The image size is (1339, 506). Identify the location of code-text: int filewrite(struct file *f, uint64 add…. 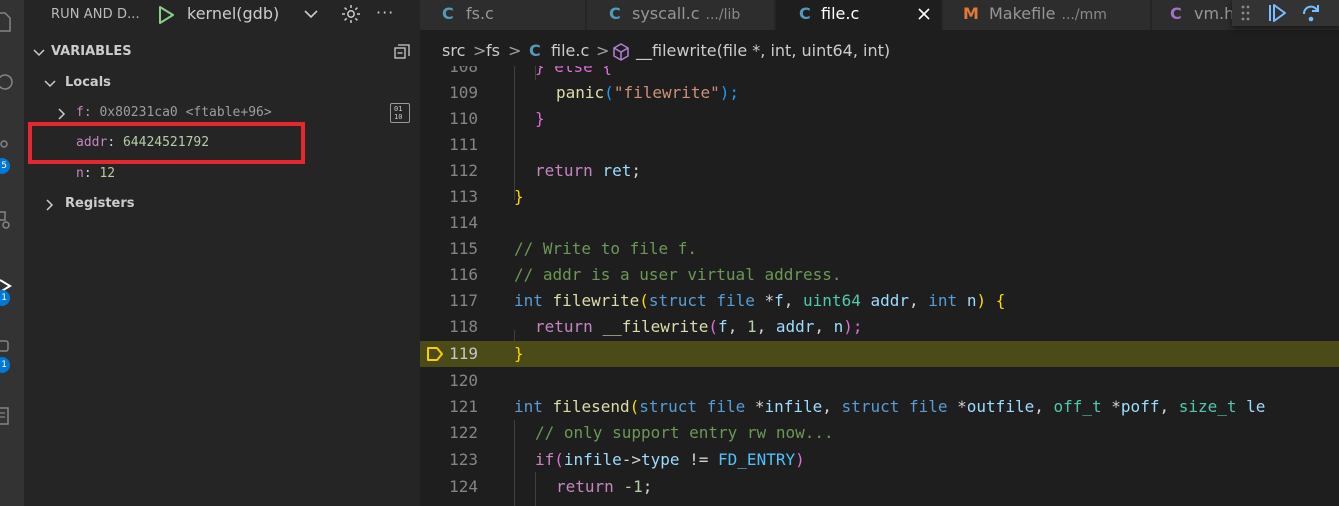
(759, 300).